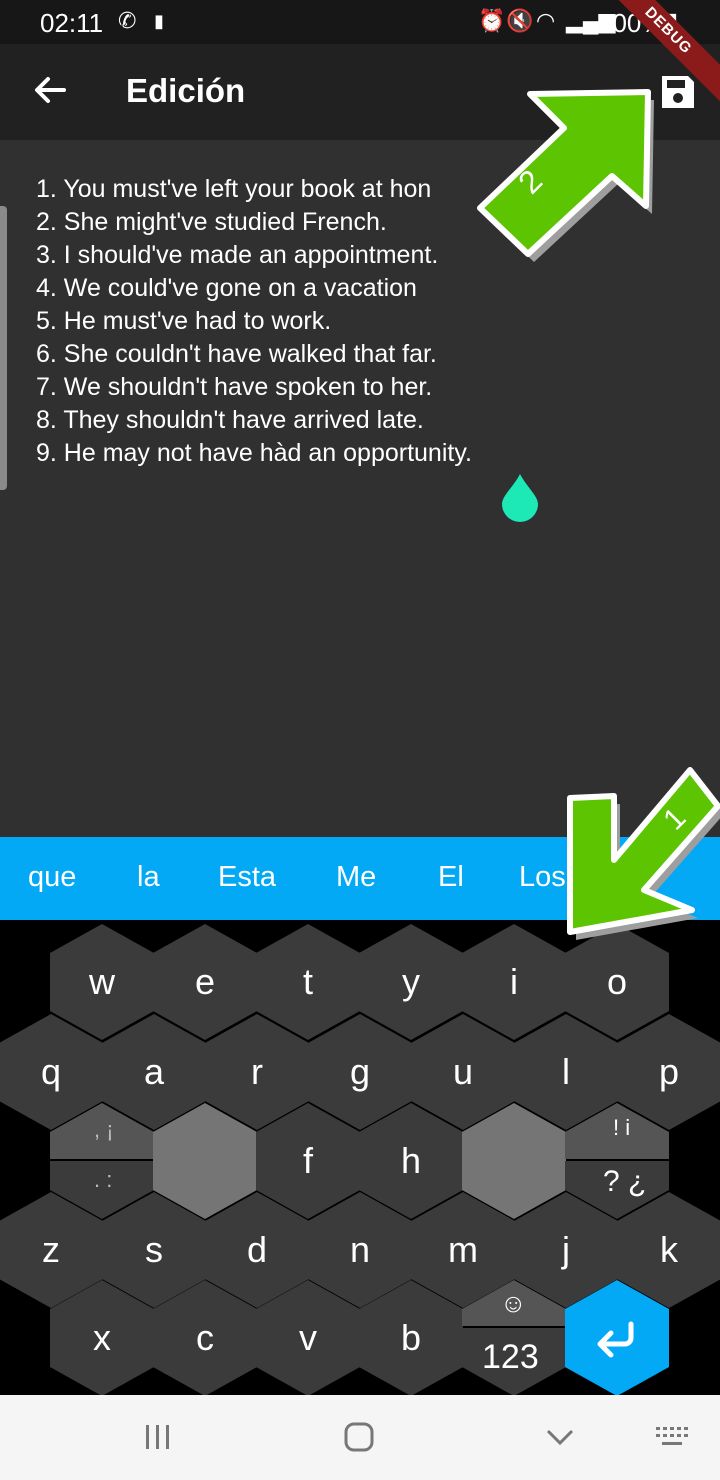 The image size is (720, 1480). Describe the element at coordinates (230, 420) in the screenshot. I see `text-line: 8. They shouldn't have arrived late.` at that location.